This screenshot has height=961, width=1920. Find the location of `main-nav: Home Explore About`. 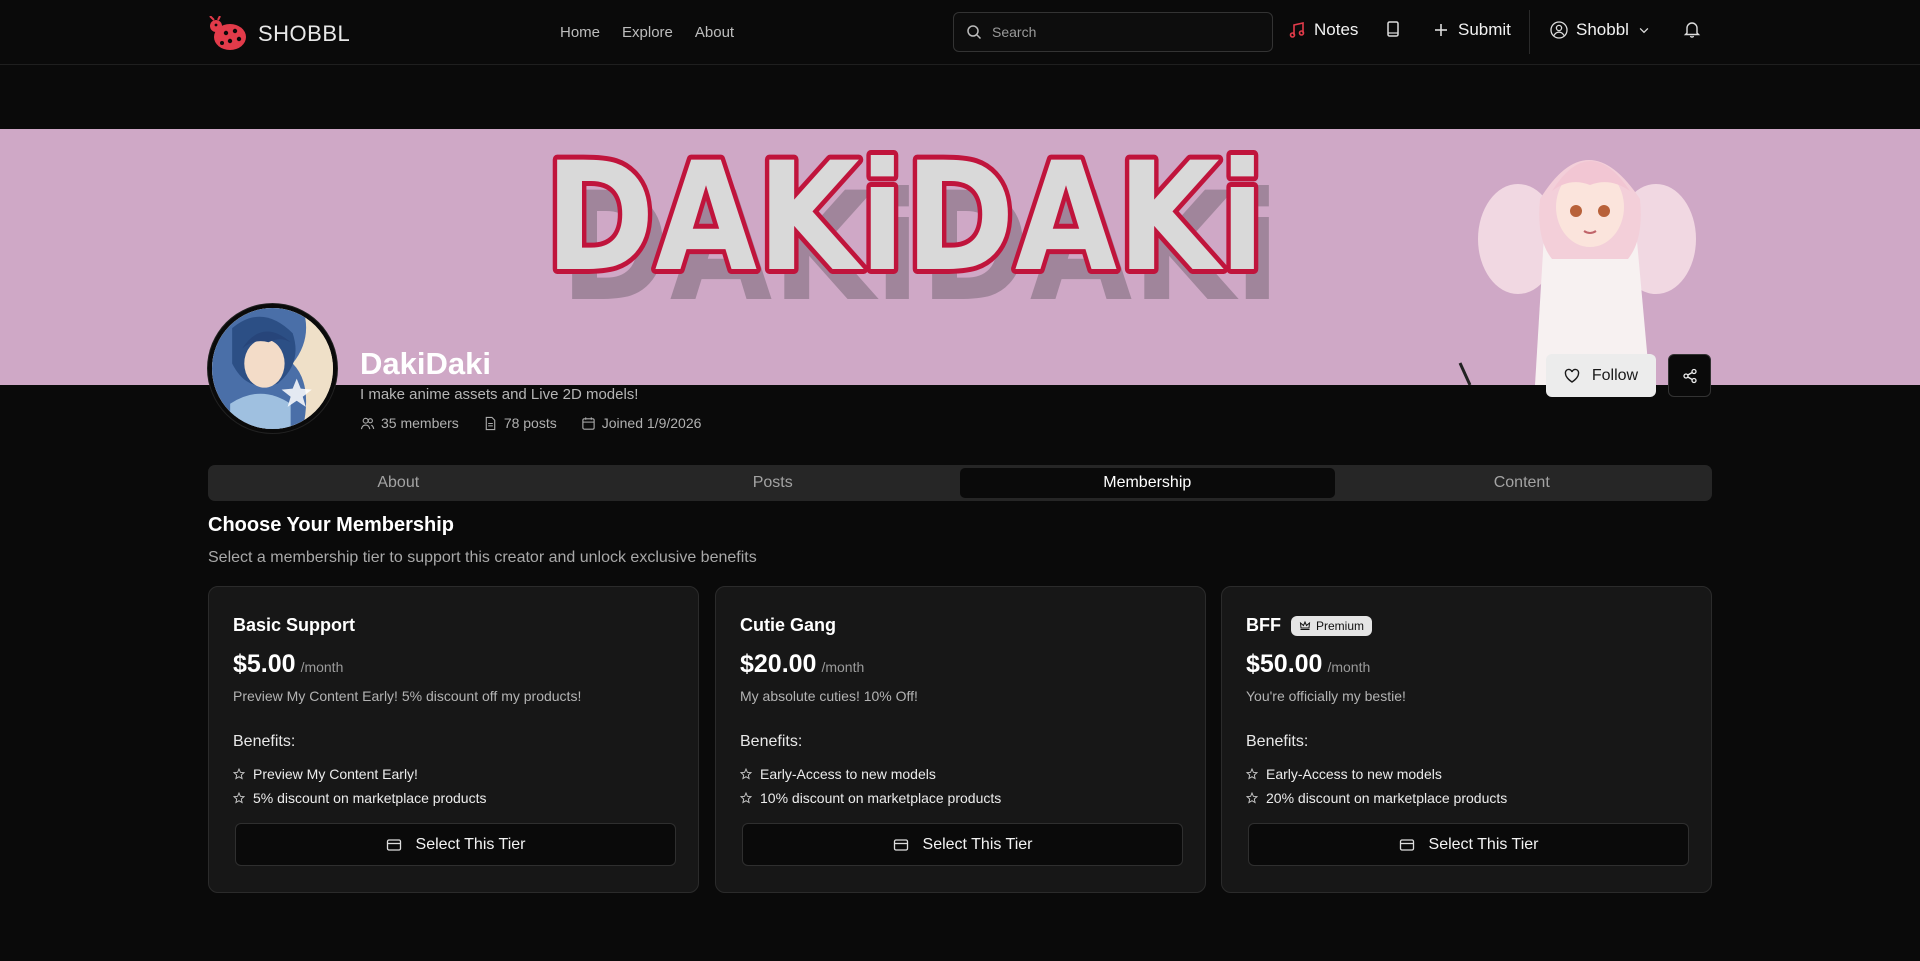

main-nav: Home Explore About is located at coordinates (647, 32).